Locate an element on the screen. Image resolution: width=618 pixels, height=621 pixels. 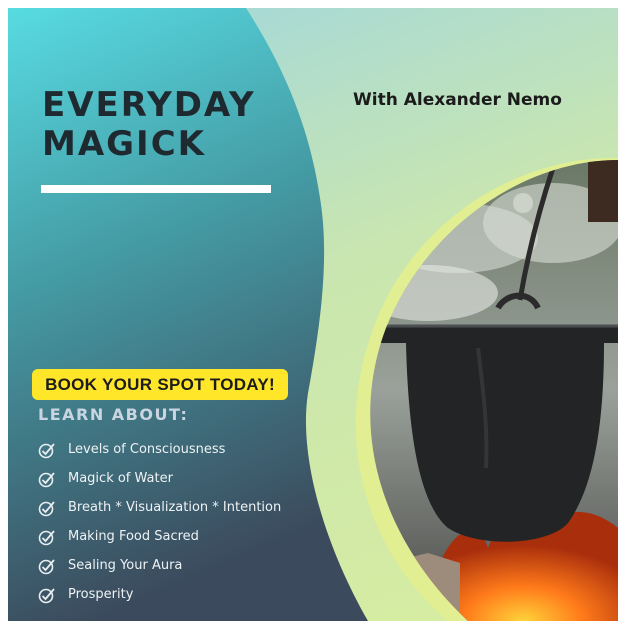
title-underline is located at coordinates (156, 189).